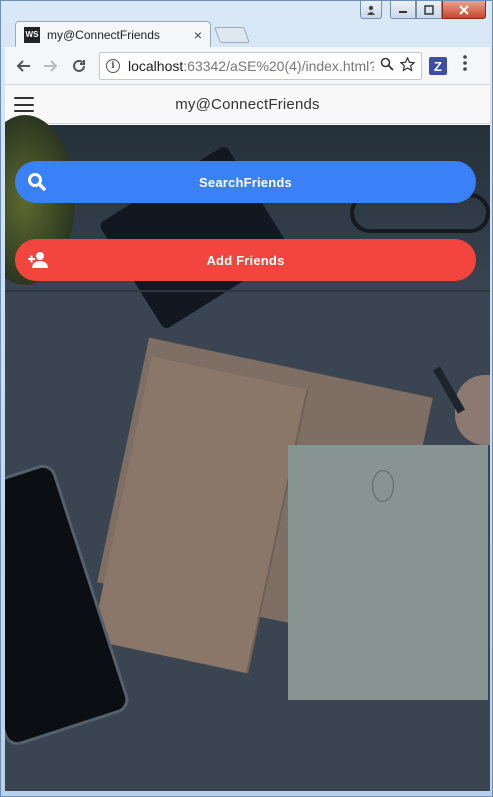  I want to click on app-header: my@ConnectFriends, so click(247, 104).